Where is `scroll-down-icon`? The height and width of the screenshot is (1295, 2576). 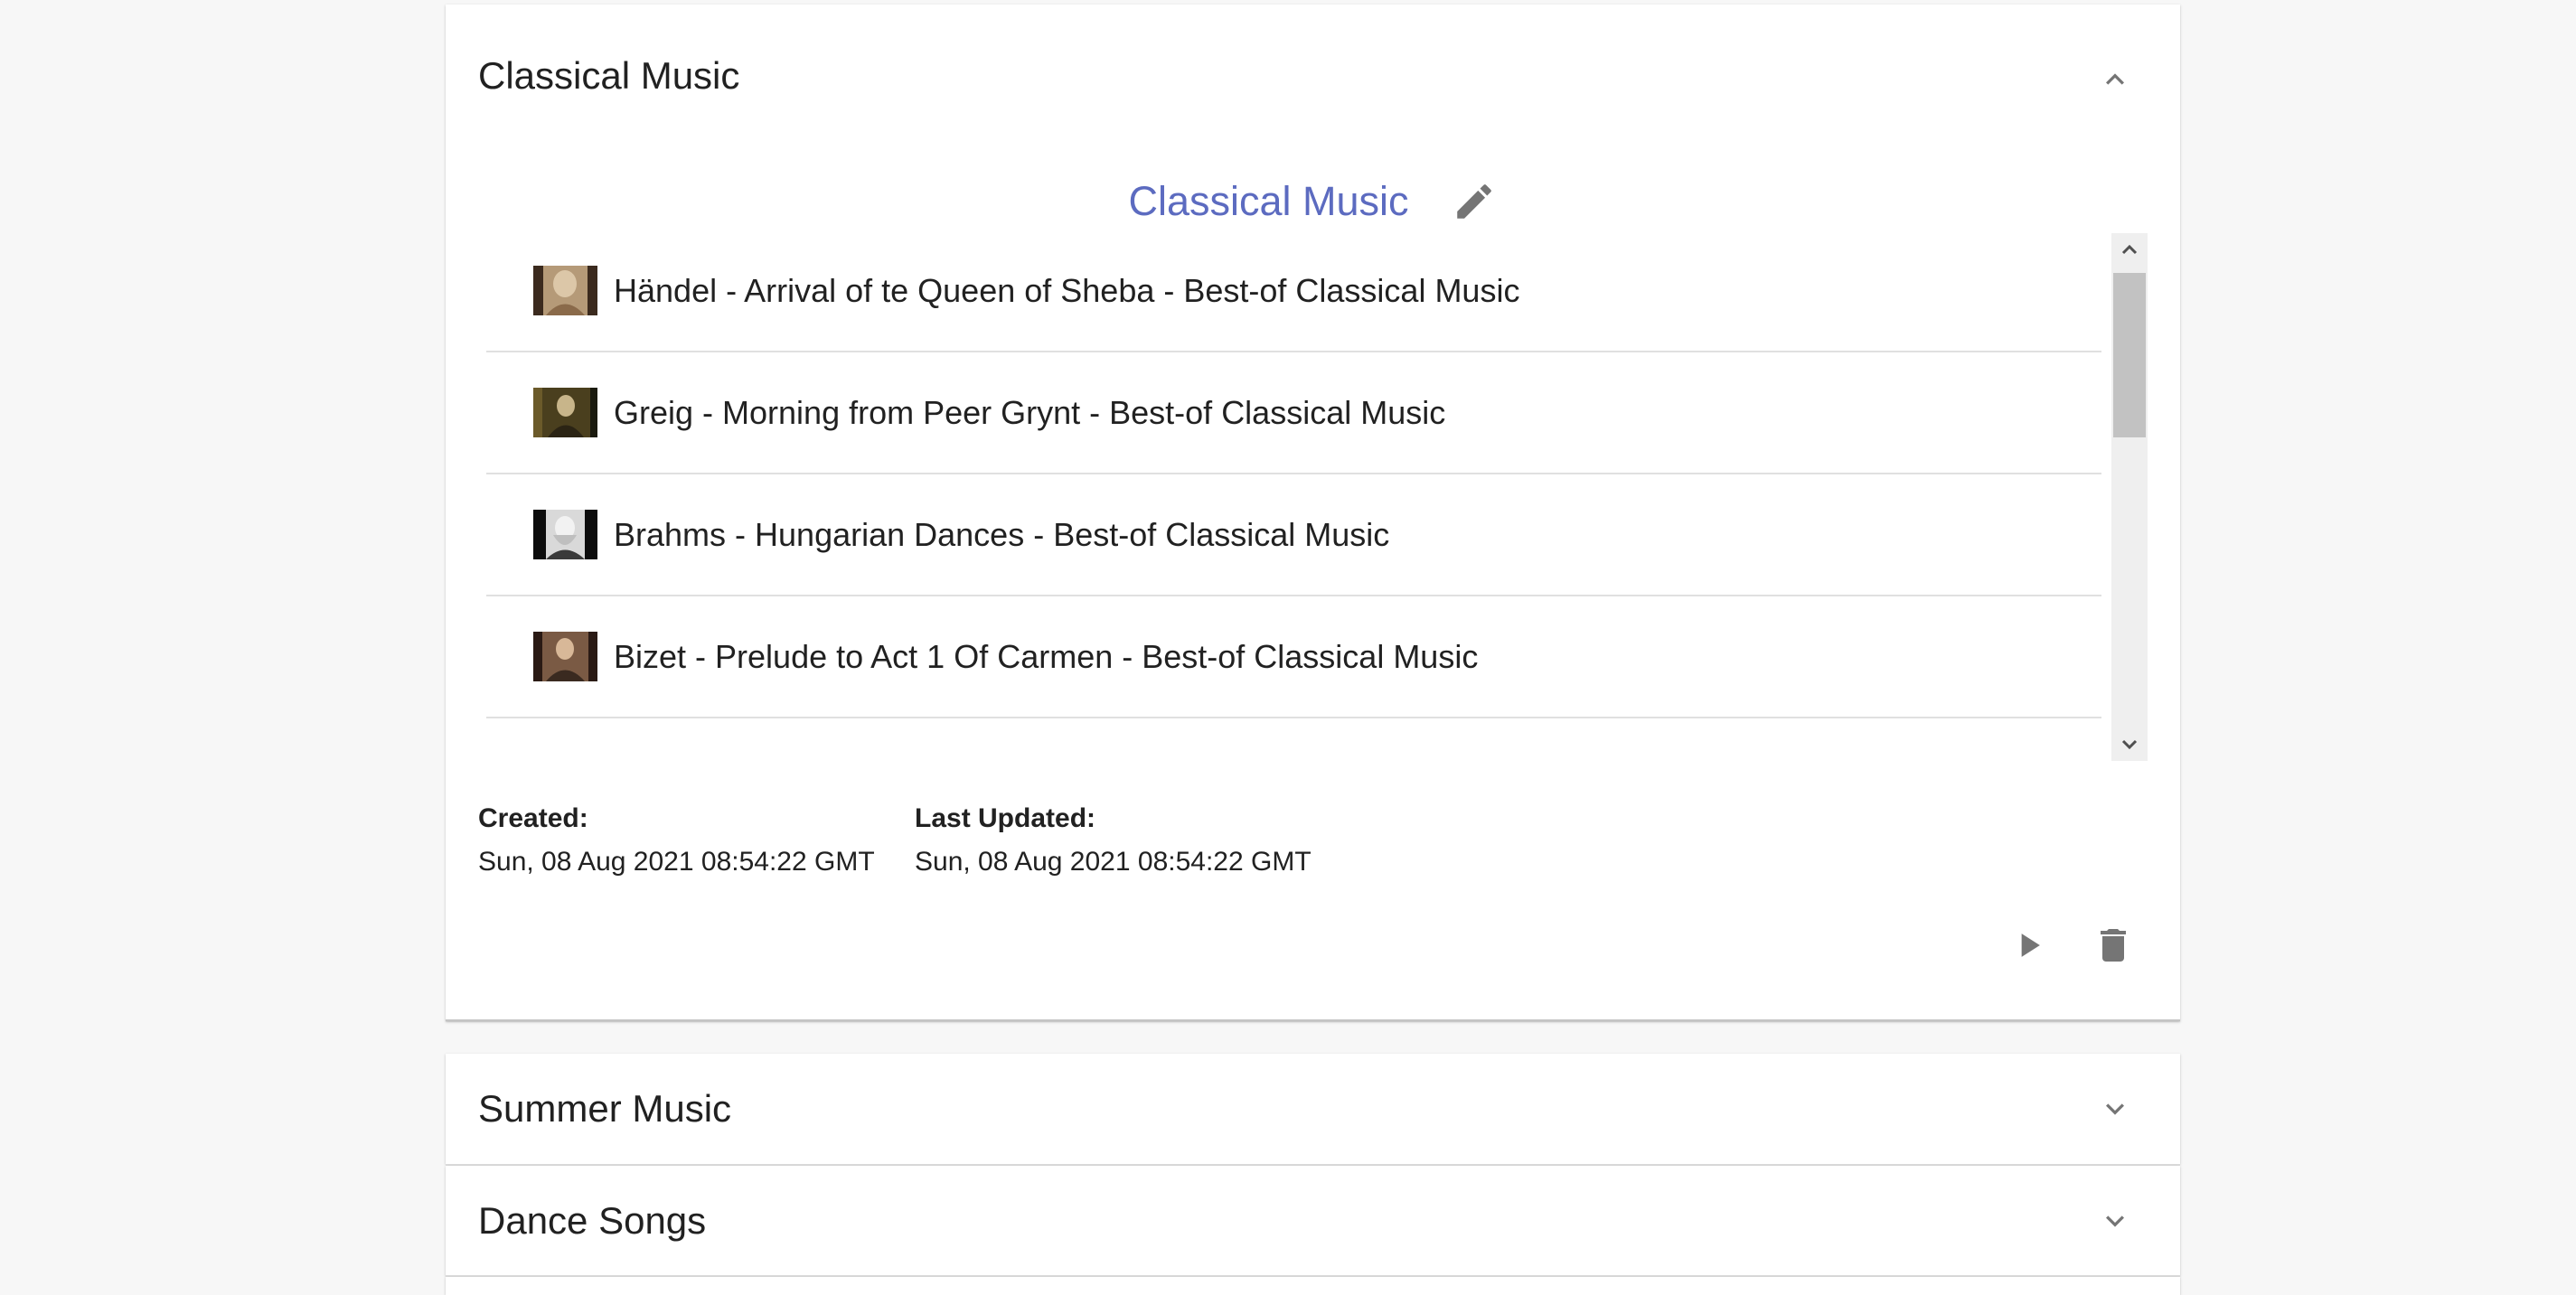
scroll-down-icon is located at coordinates (2129, 744).